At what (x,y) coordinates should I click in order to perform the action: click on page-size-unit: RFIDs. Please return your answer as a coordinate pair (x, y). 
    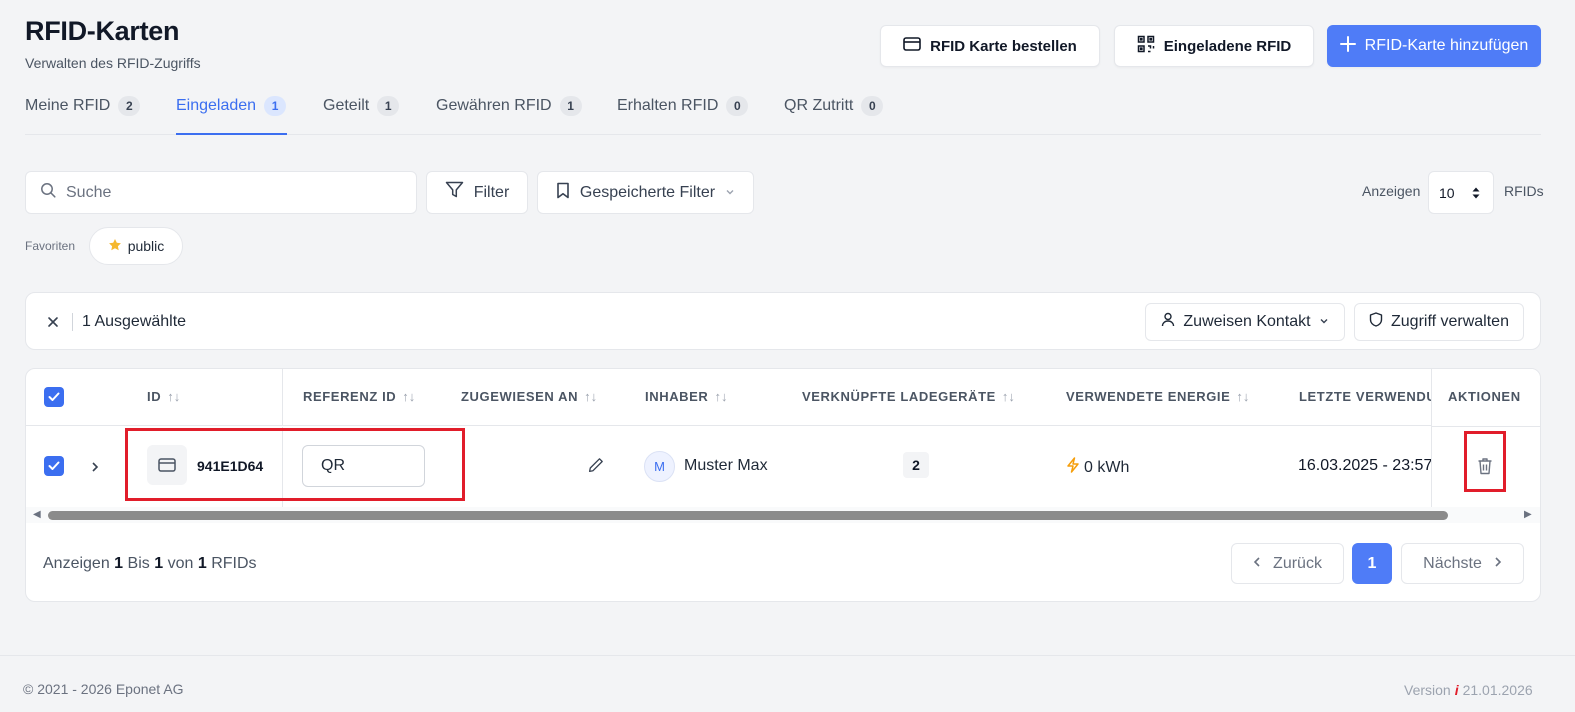
    Looking at the image, I should click on (1524, 191).